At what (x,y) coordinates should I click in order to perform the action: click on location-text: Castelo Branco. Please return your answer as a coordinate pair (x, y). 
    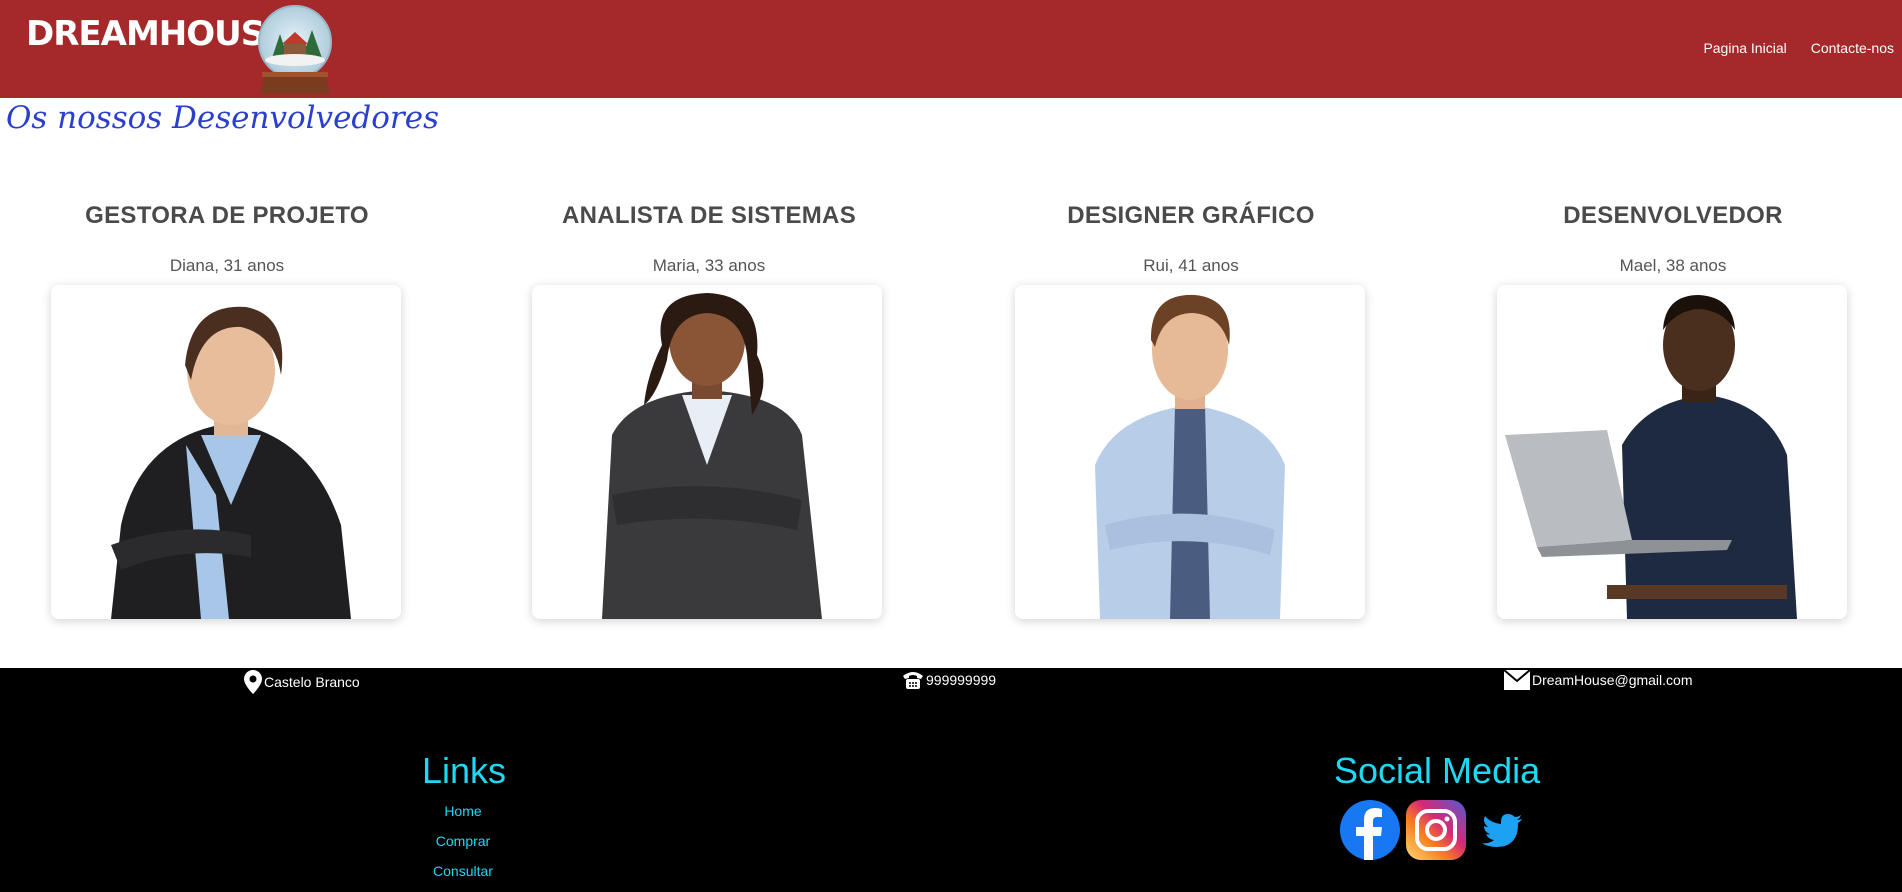
    Looking at the image, I should click on (312, 682).